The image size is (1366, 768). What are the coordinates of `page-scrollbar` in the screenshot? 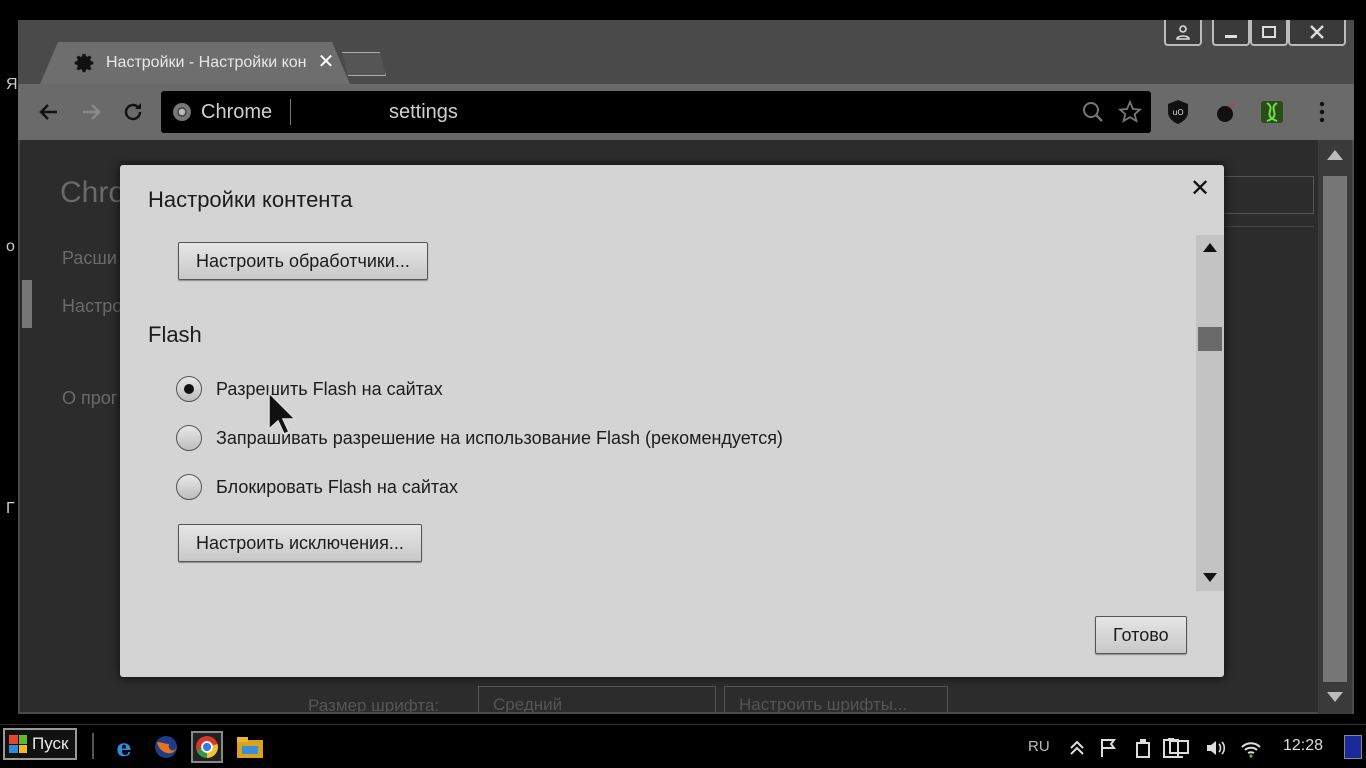 It's located at (1335, 427).